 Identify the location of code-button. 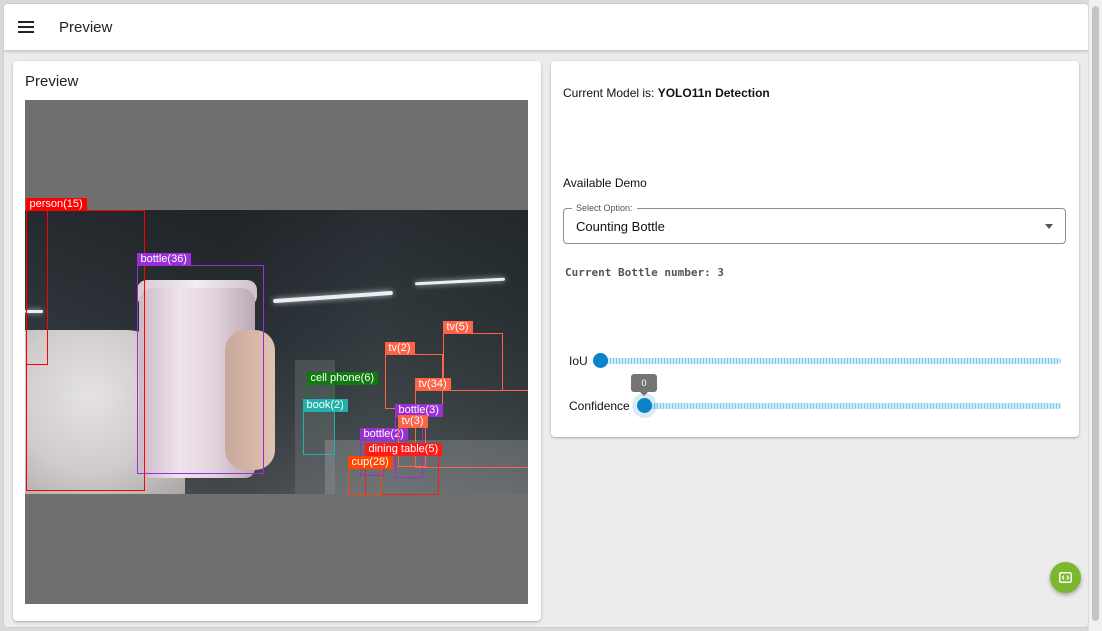
(1065, 577).